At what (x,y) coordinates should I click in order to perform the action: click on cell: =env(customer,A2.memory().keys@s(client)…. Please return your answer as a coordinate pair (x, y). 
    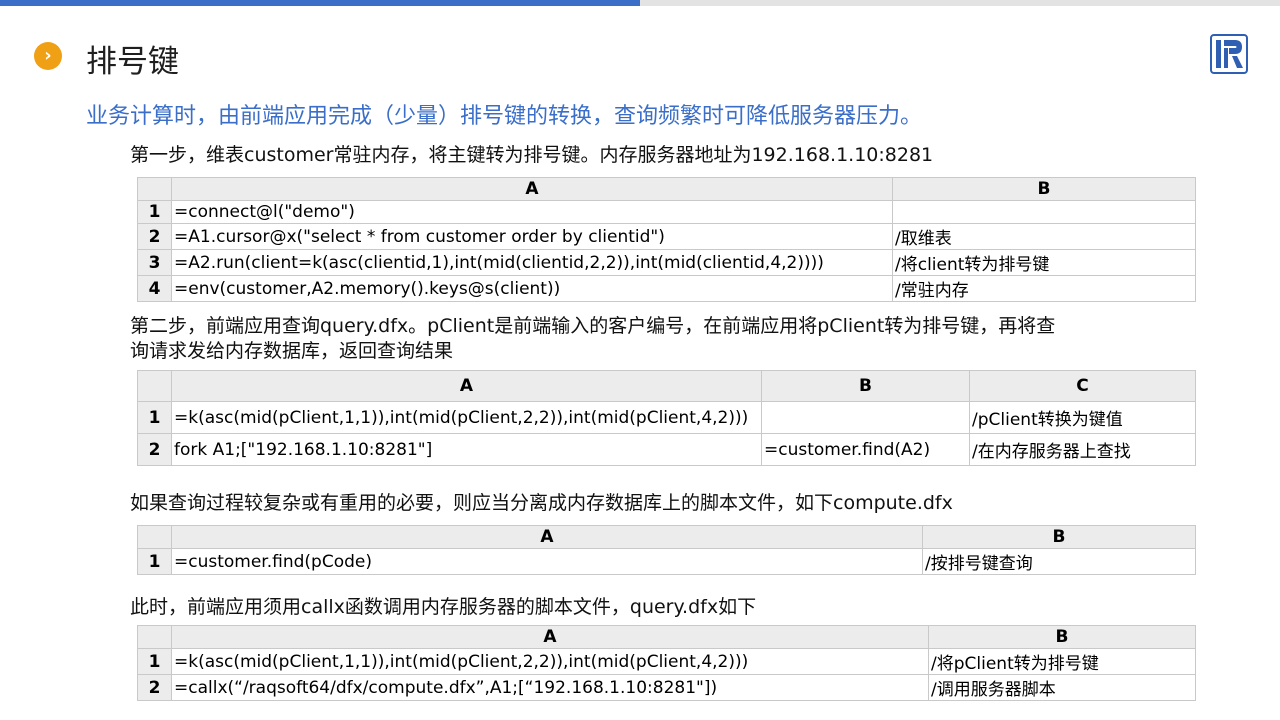
    Looking at the image, I should click on (532, 288).